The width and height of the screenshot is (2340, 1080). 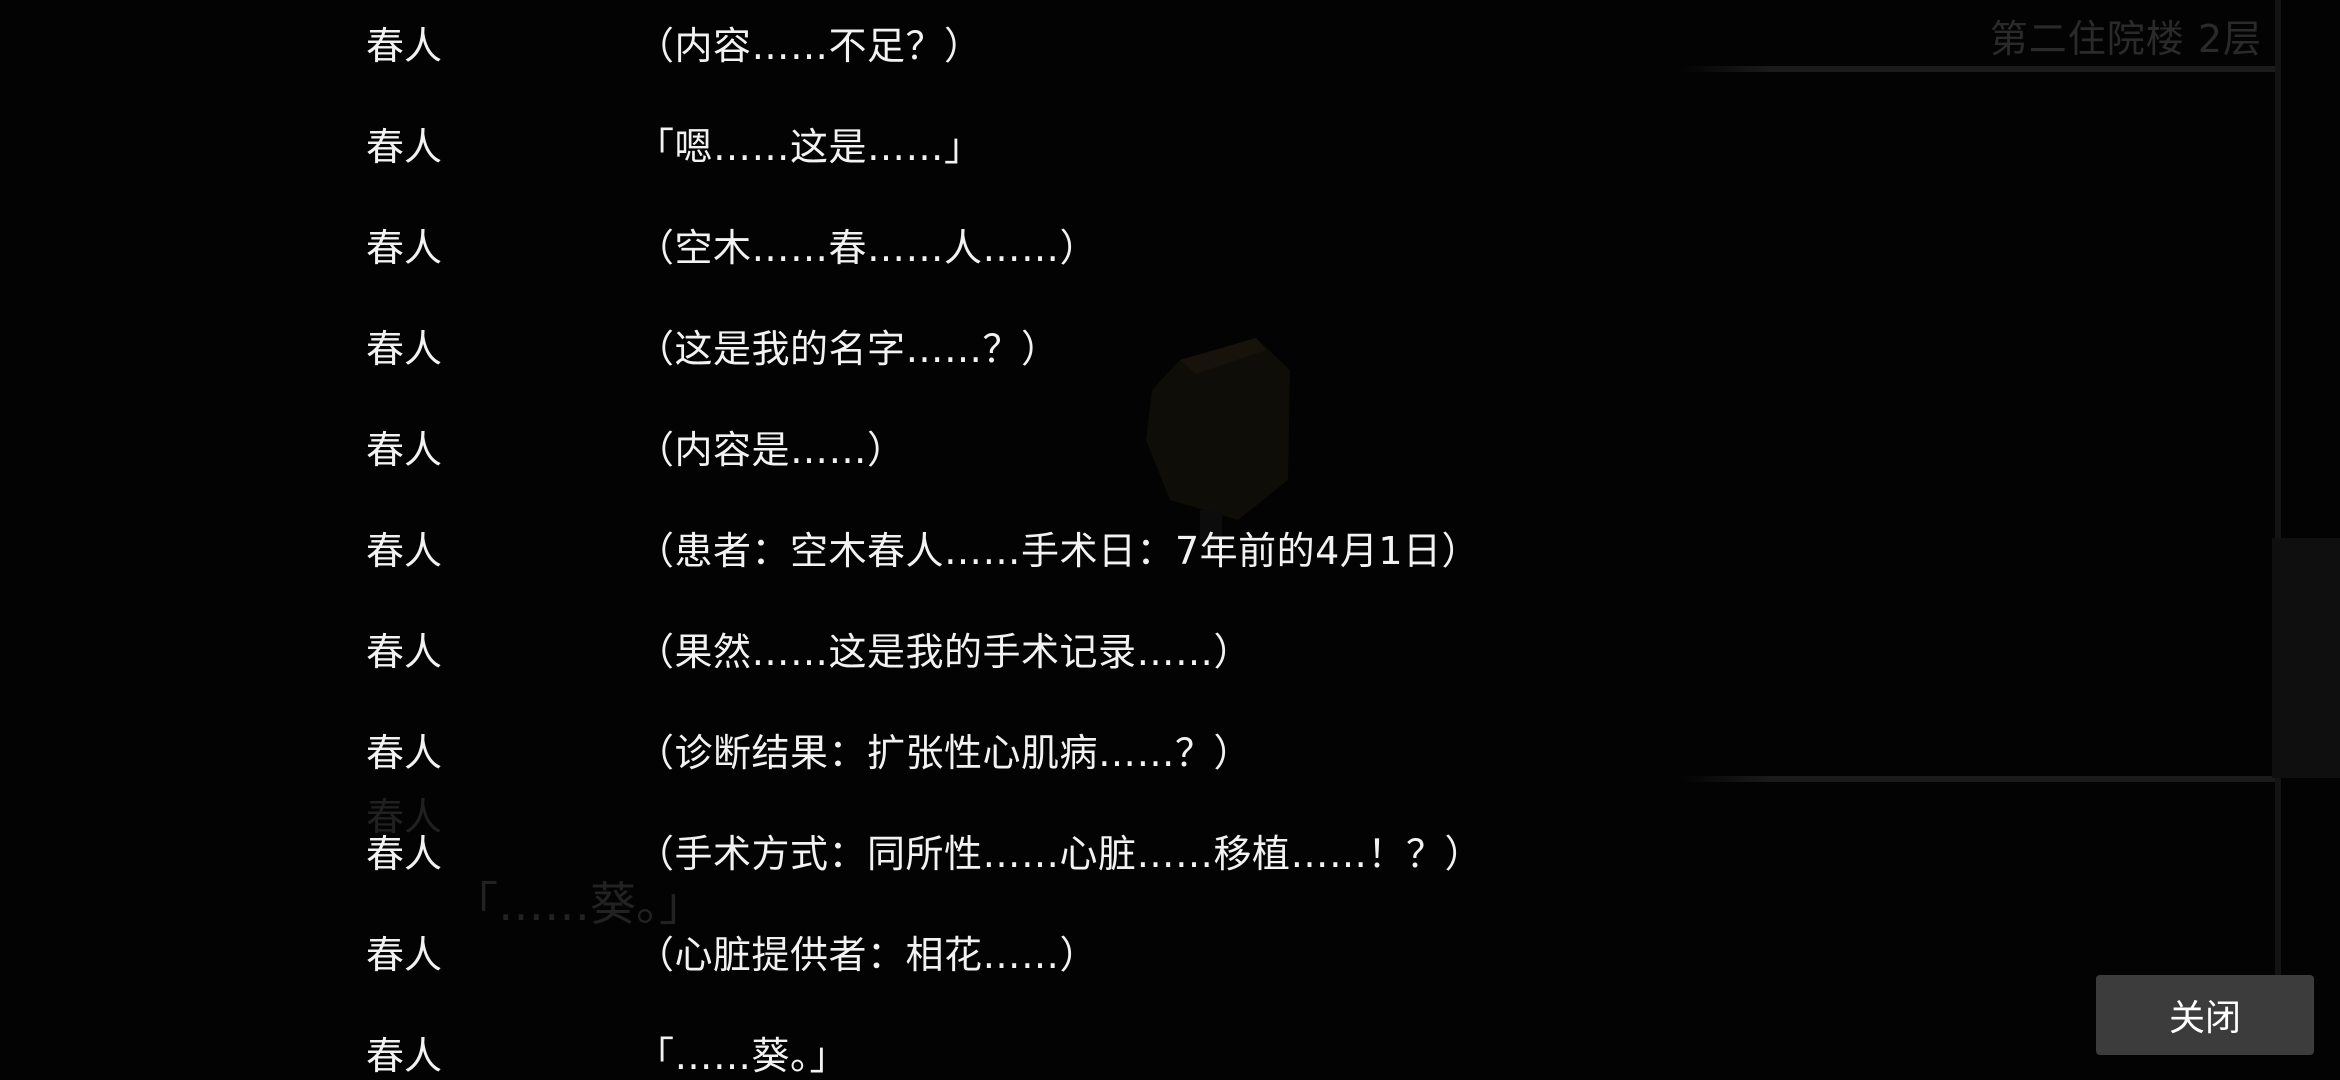 What do you see at coordinates (1170, 1041) in the screenshot?
I see `backlog-entry: 春人 「……葵。」` at bounding box center [1170, 1041].